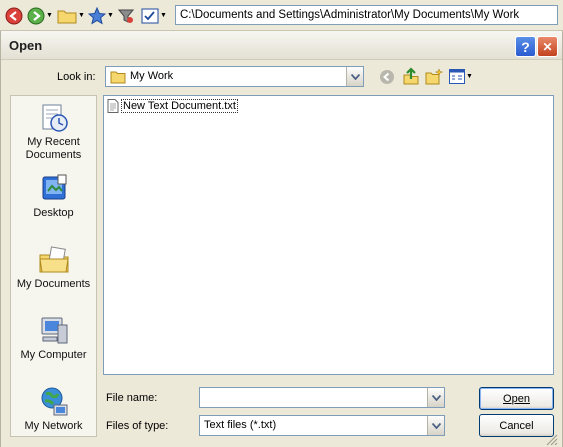 This screenshot has height=447, width=563. What do you see at coordinates (113, 106) in the screenshot?
I see `text-file-icon` at bounding box center [113, 106].